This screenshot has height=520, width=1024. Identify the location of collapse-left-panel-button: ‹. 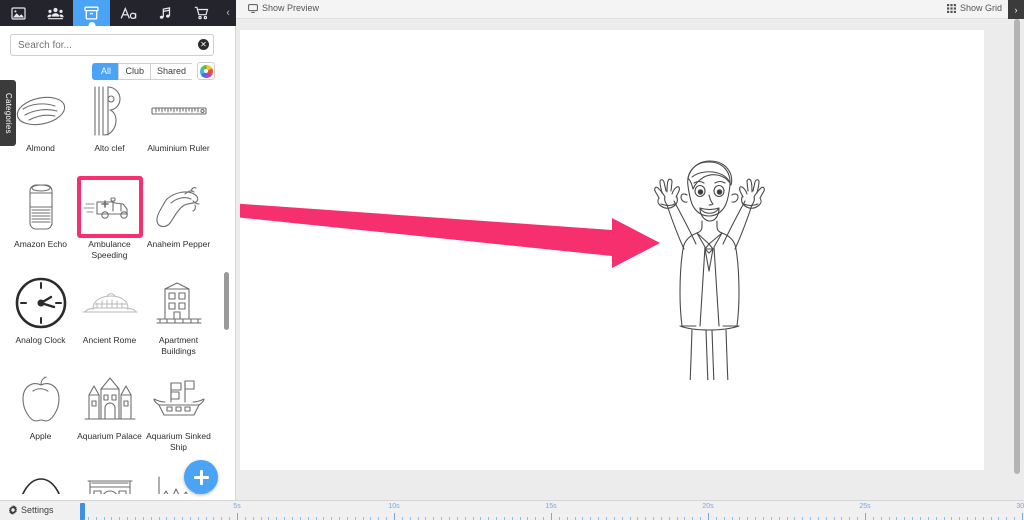
(228, 13).